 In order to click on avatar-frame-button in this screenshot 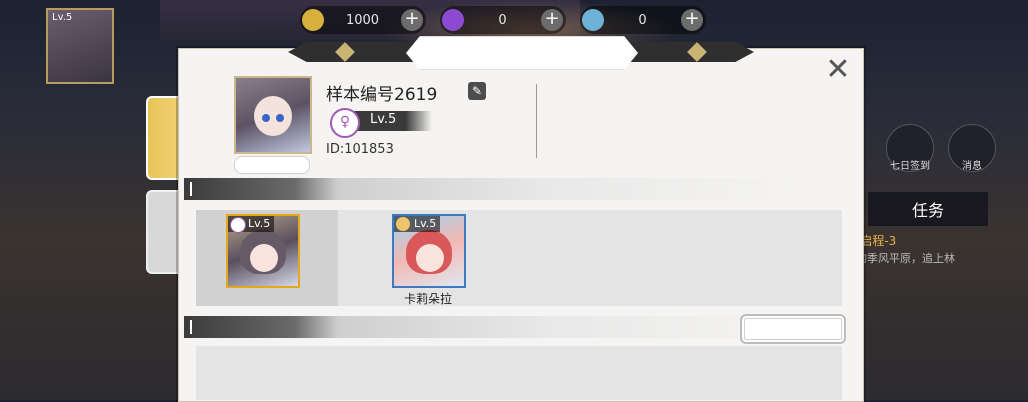, I will do `click(272, 165)`.